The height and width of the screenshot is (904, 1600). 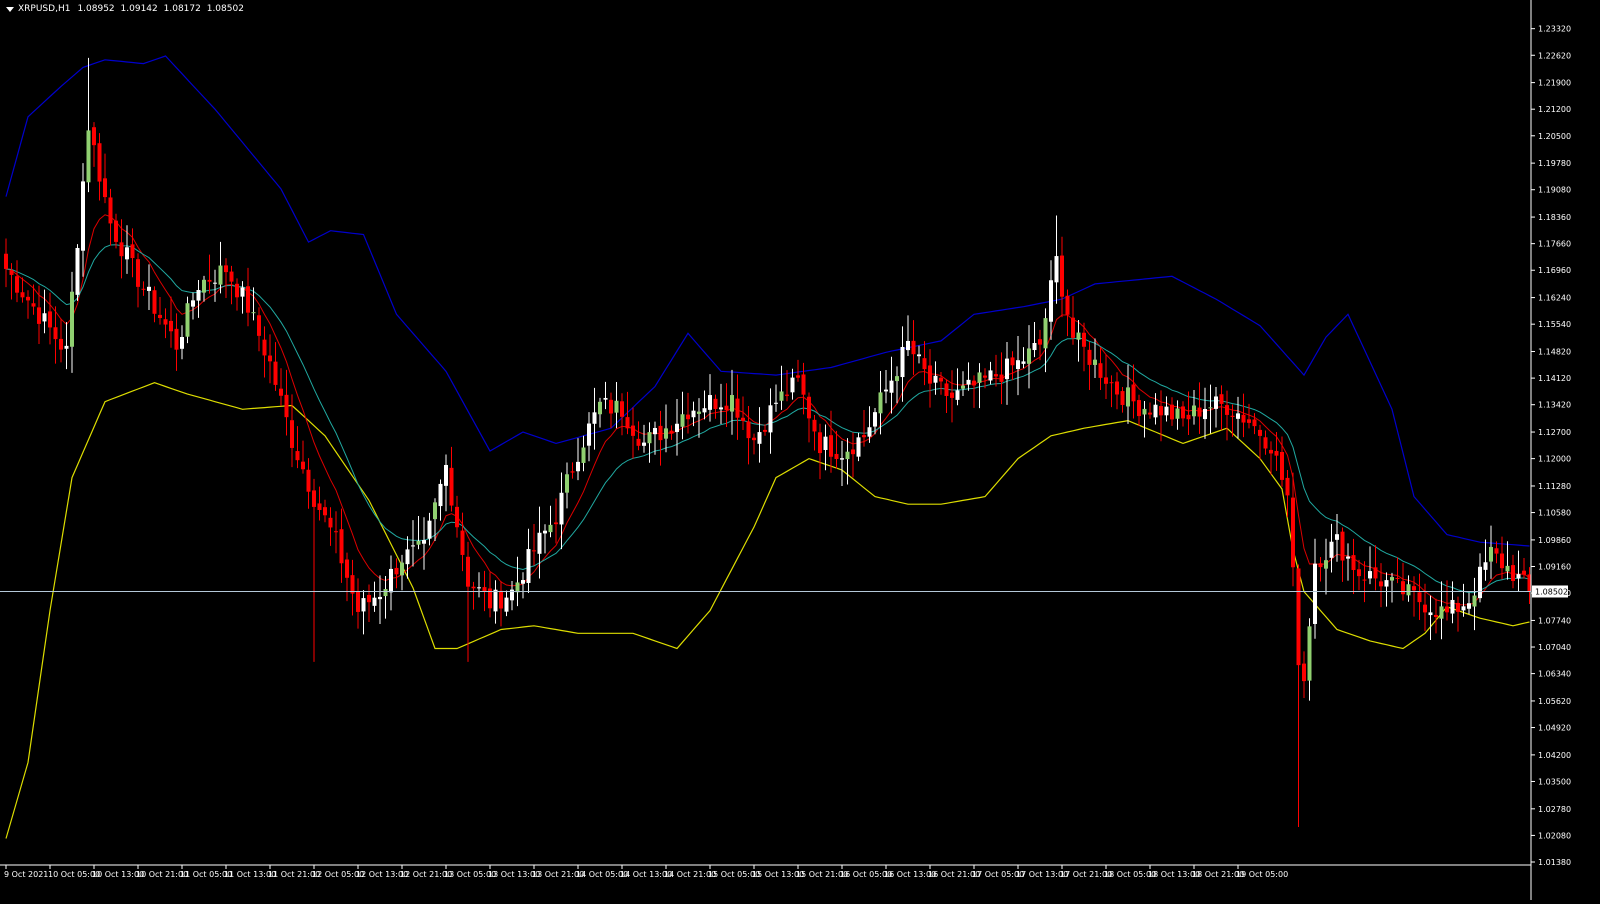 What do you see at coordinates (10, 9) in the screenshot?
I see `dropdown-triangle-icon` at bounding box center [10, 9].